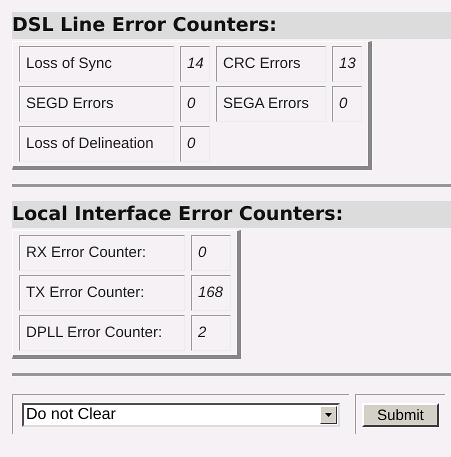  I want to click on counter-label: SEGD Errors, so click(96, 104).